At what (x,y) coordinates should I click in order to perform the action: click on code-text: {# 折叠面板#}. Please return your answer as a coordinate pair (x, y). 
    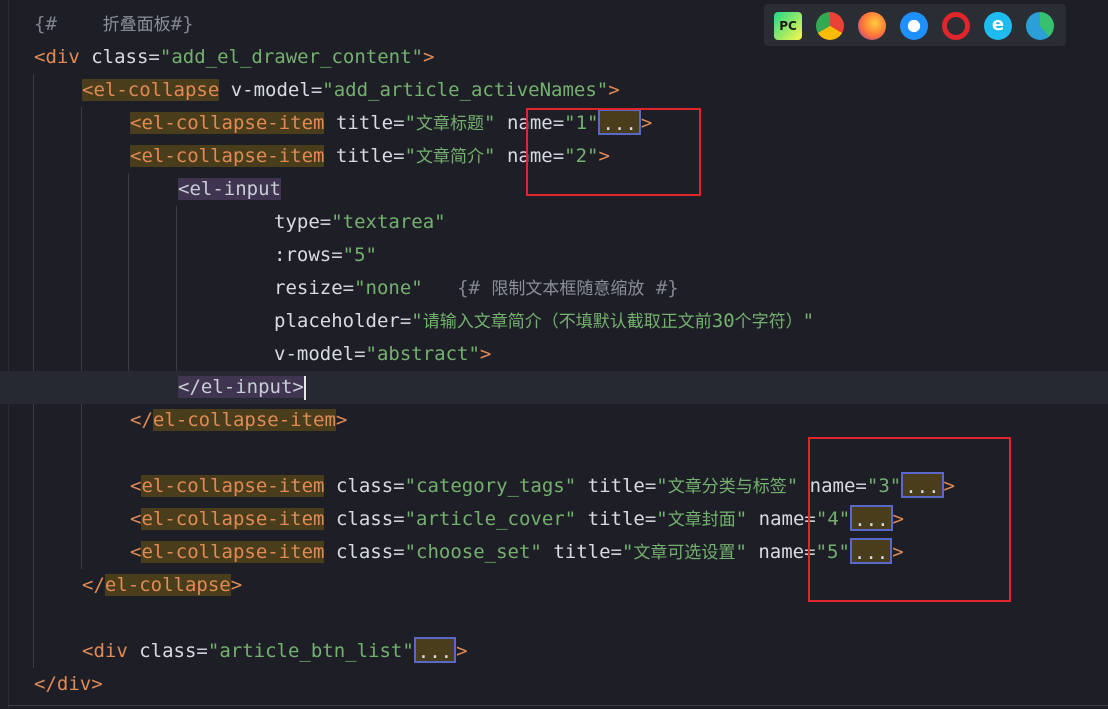
    Looking at the image, I should click on (114, 25).